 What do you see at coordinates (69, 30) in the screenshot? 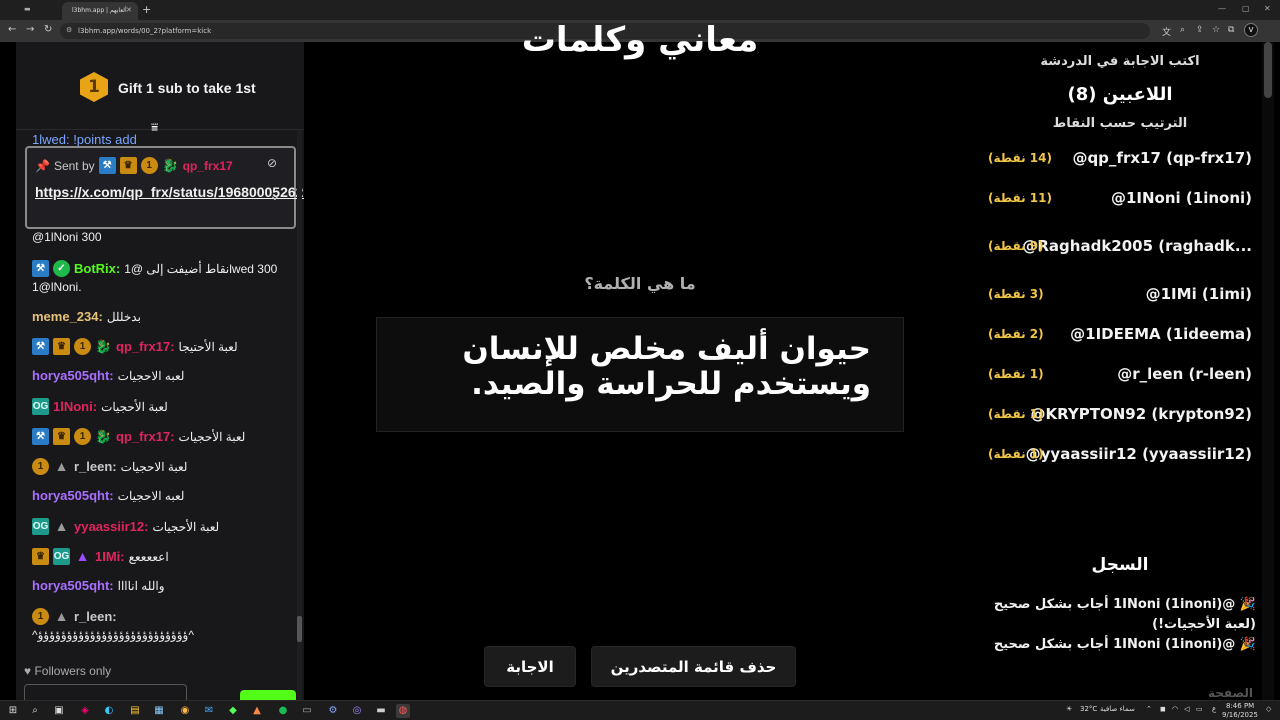
I see `site-info-icon: ⚙` at bounding box center [69, 30].